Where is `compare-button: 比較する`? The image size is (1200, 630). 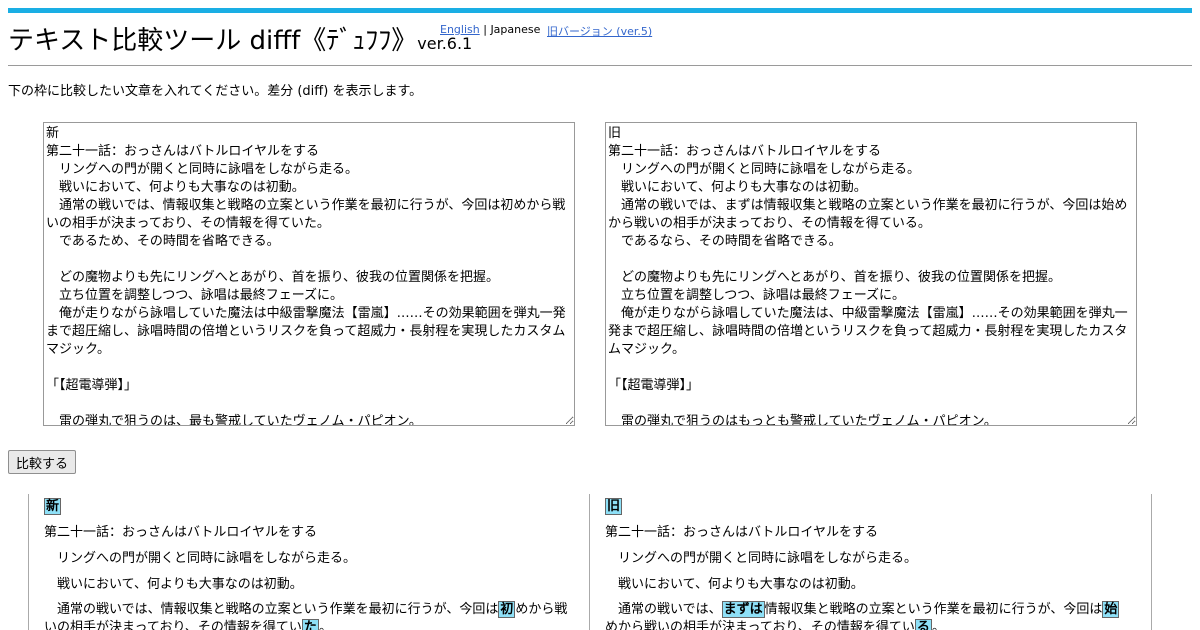
compare-button: 比較する is located at coordinates (42, 462).